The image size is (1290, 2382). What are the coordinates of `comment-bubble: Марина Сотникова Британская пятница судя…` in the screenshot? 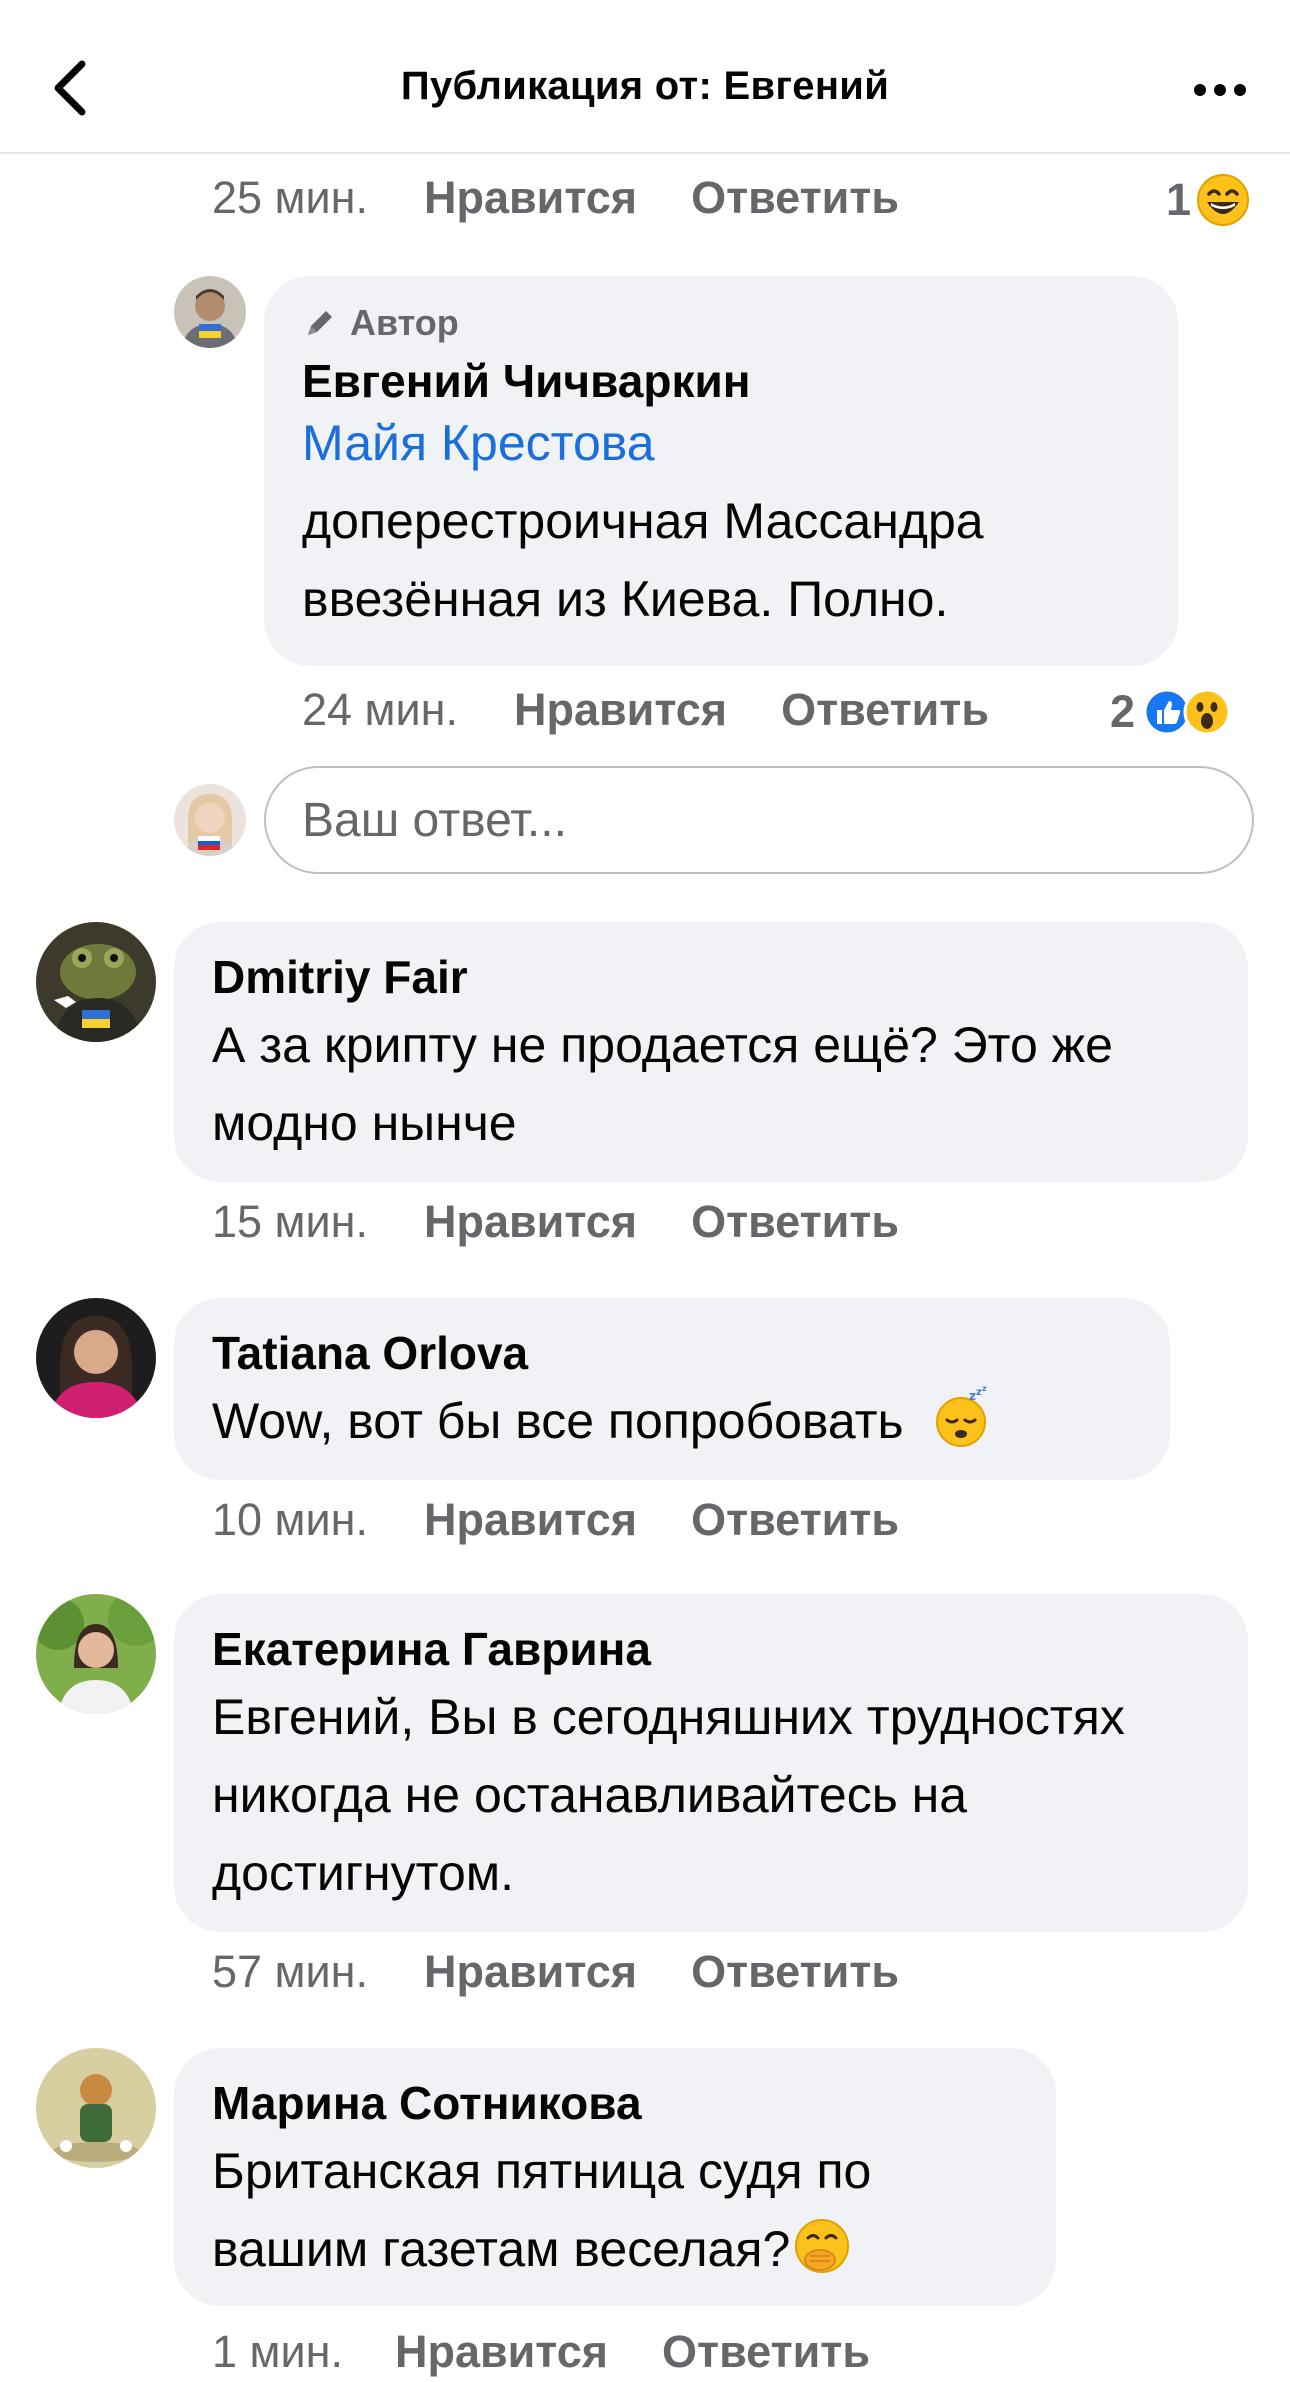 It's located at (615, 2177).